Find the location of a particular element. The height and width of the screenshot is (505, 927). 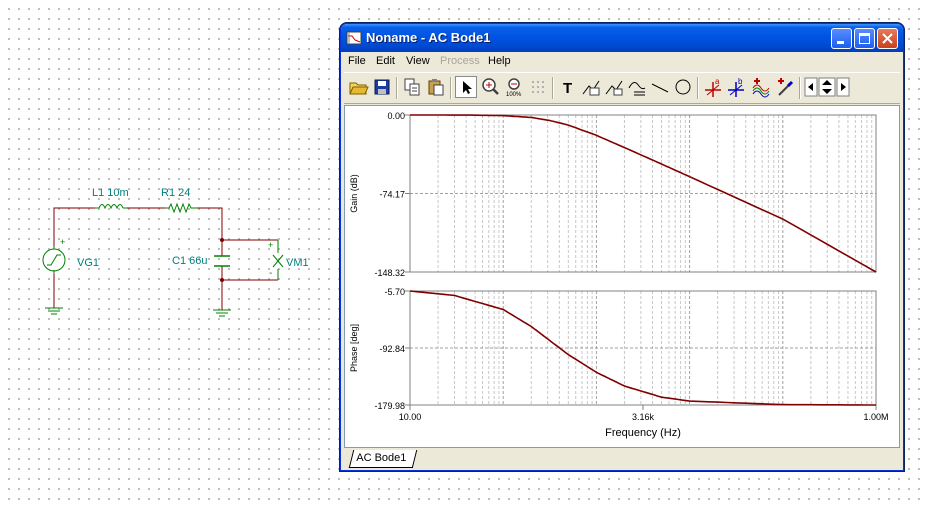

tab-label: AC Bode1 is located at coordinates (381, 458).